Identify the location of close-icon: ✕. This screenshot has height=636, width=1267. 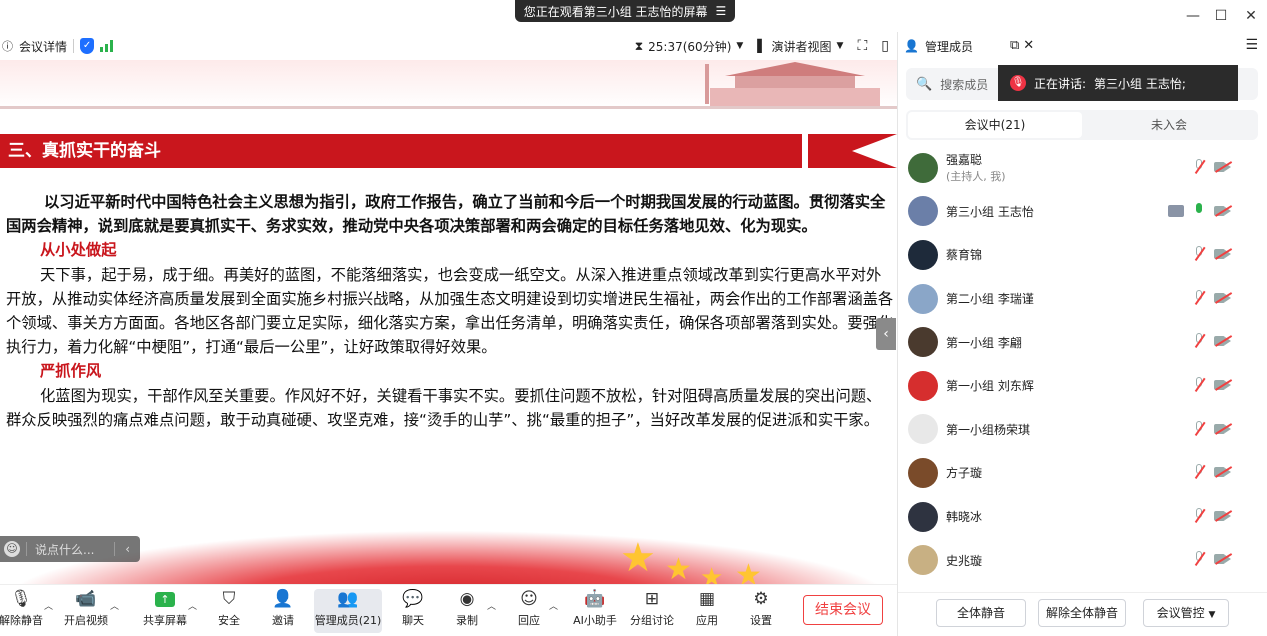
(1028, 45).